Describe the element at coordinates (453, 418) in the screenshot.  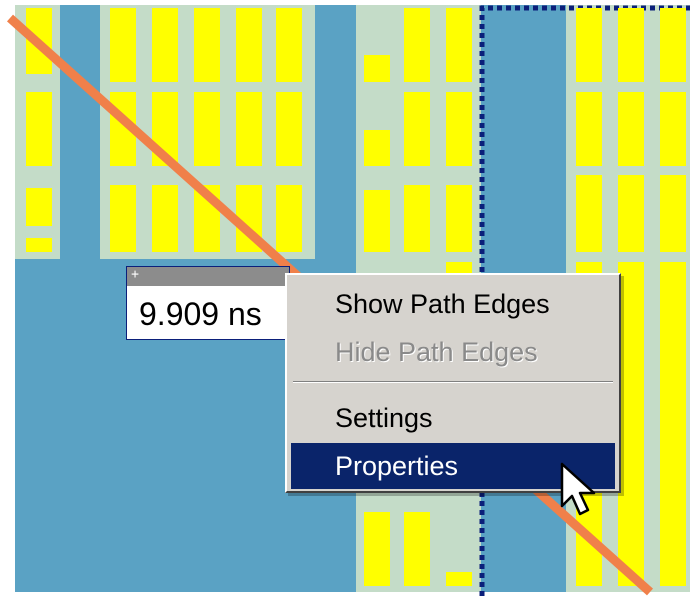
I see `menu-item-settings: Settings` at that location.